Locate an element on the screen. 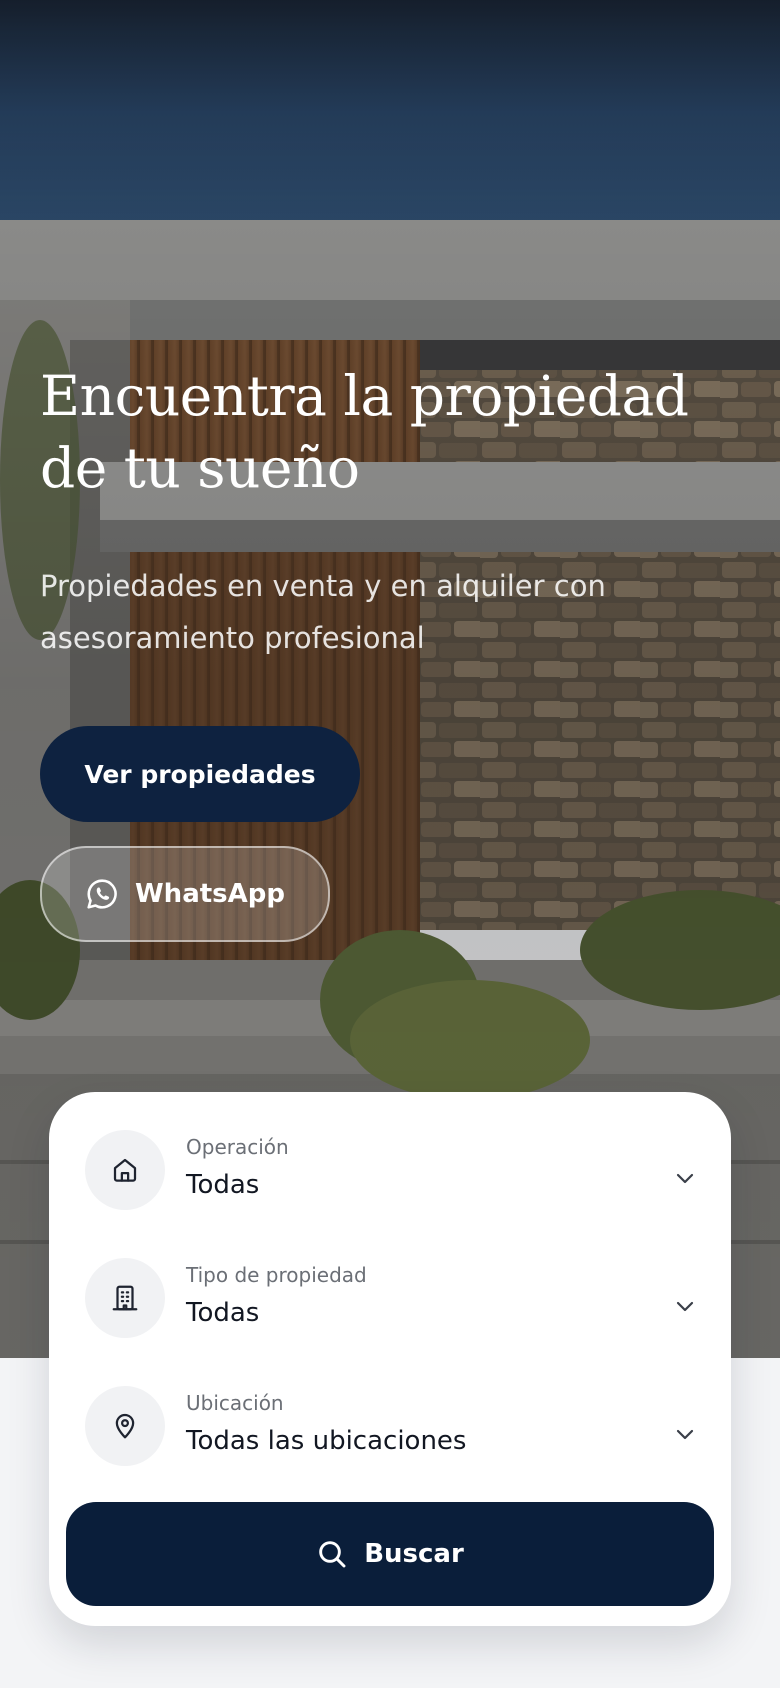 The image size is (780, 1688). whatsapp-label: WhatsApp is located at coordinates (210, 894).